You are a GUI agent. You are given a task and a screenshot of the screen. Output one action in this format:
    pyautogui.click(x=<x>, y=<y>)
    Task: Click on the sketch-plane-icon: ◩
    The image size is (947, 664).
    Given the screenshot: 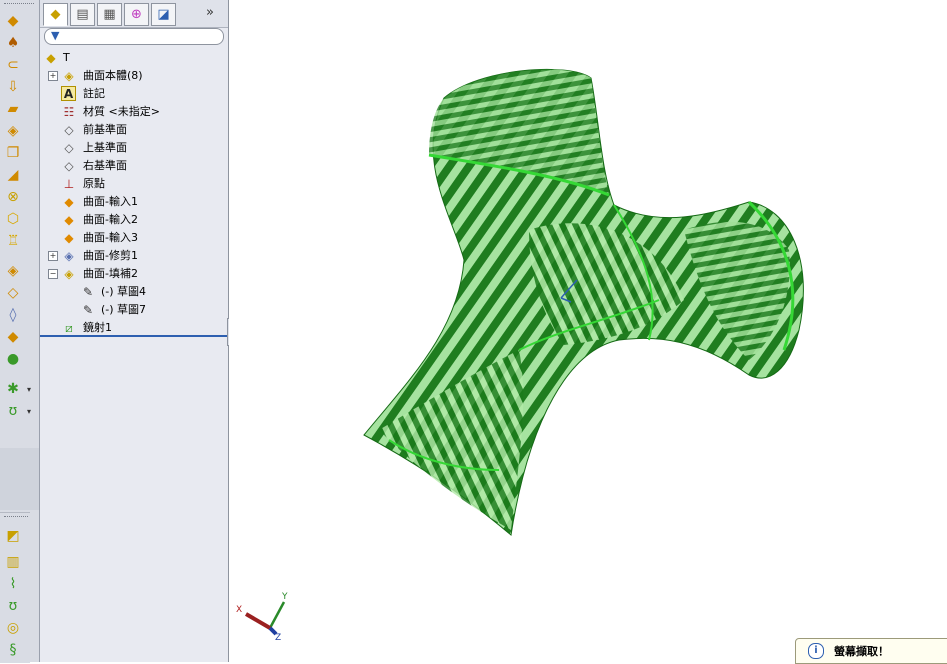 What is the action you would take?
    pyautogui.click(x=13, y=536)
    